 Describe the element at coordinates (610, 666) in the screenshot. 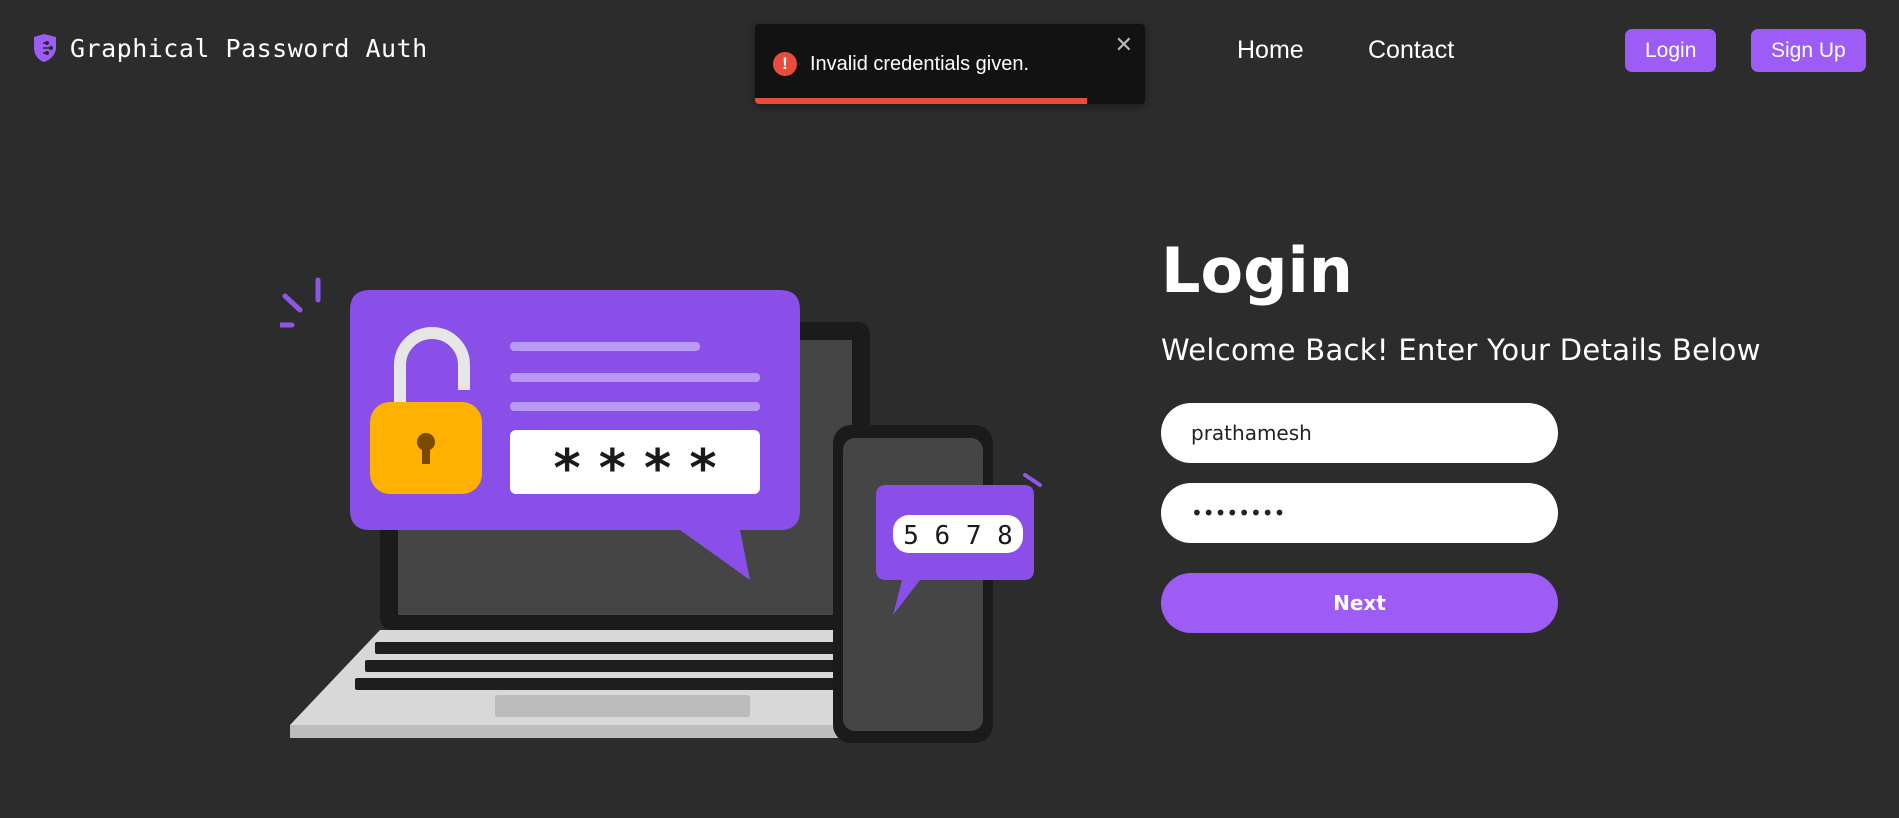

I see `keyboard` at that location.